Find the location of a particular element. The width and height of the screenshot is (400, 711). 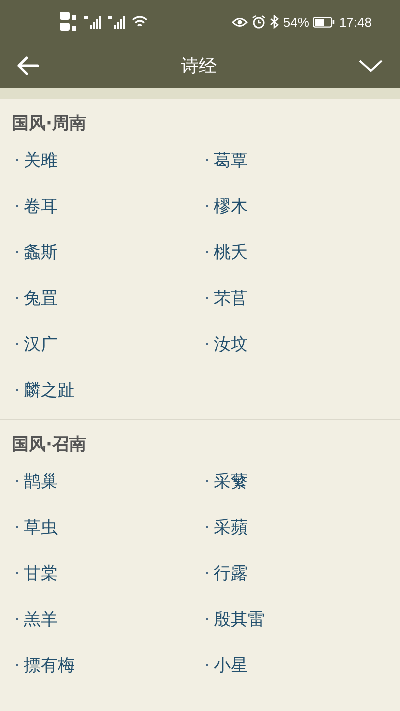

eye-icon is located at coordinates (240, 22).